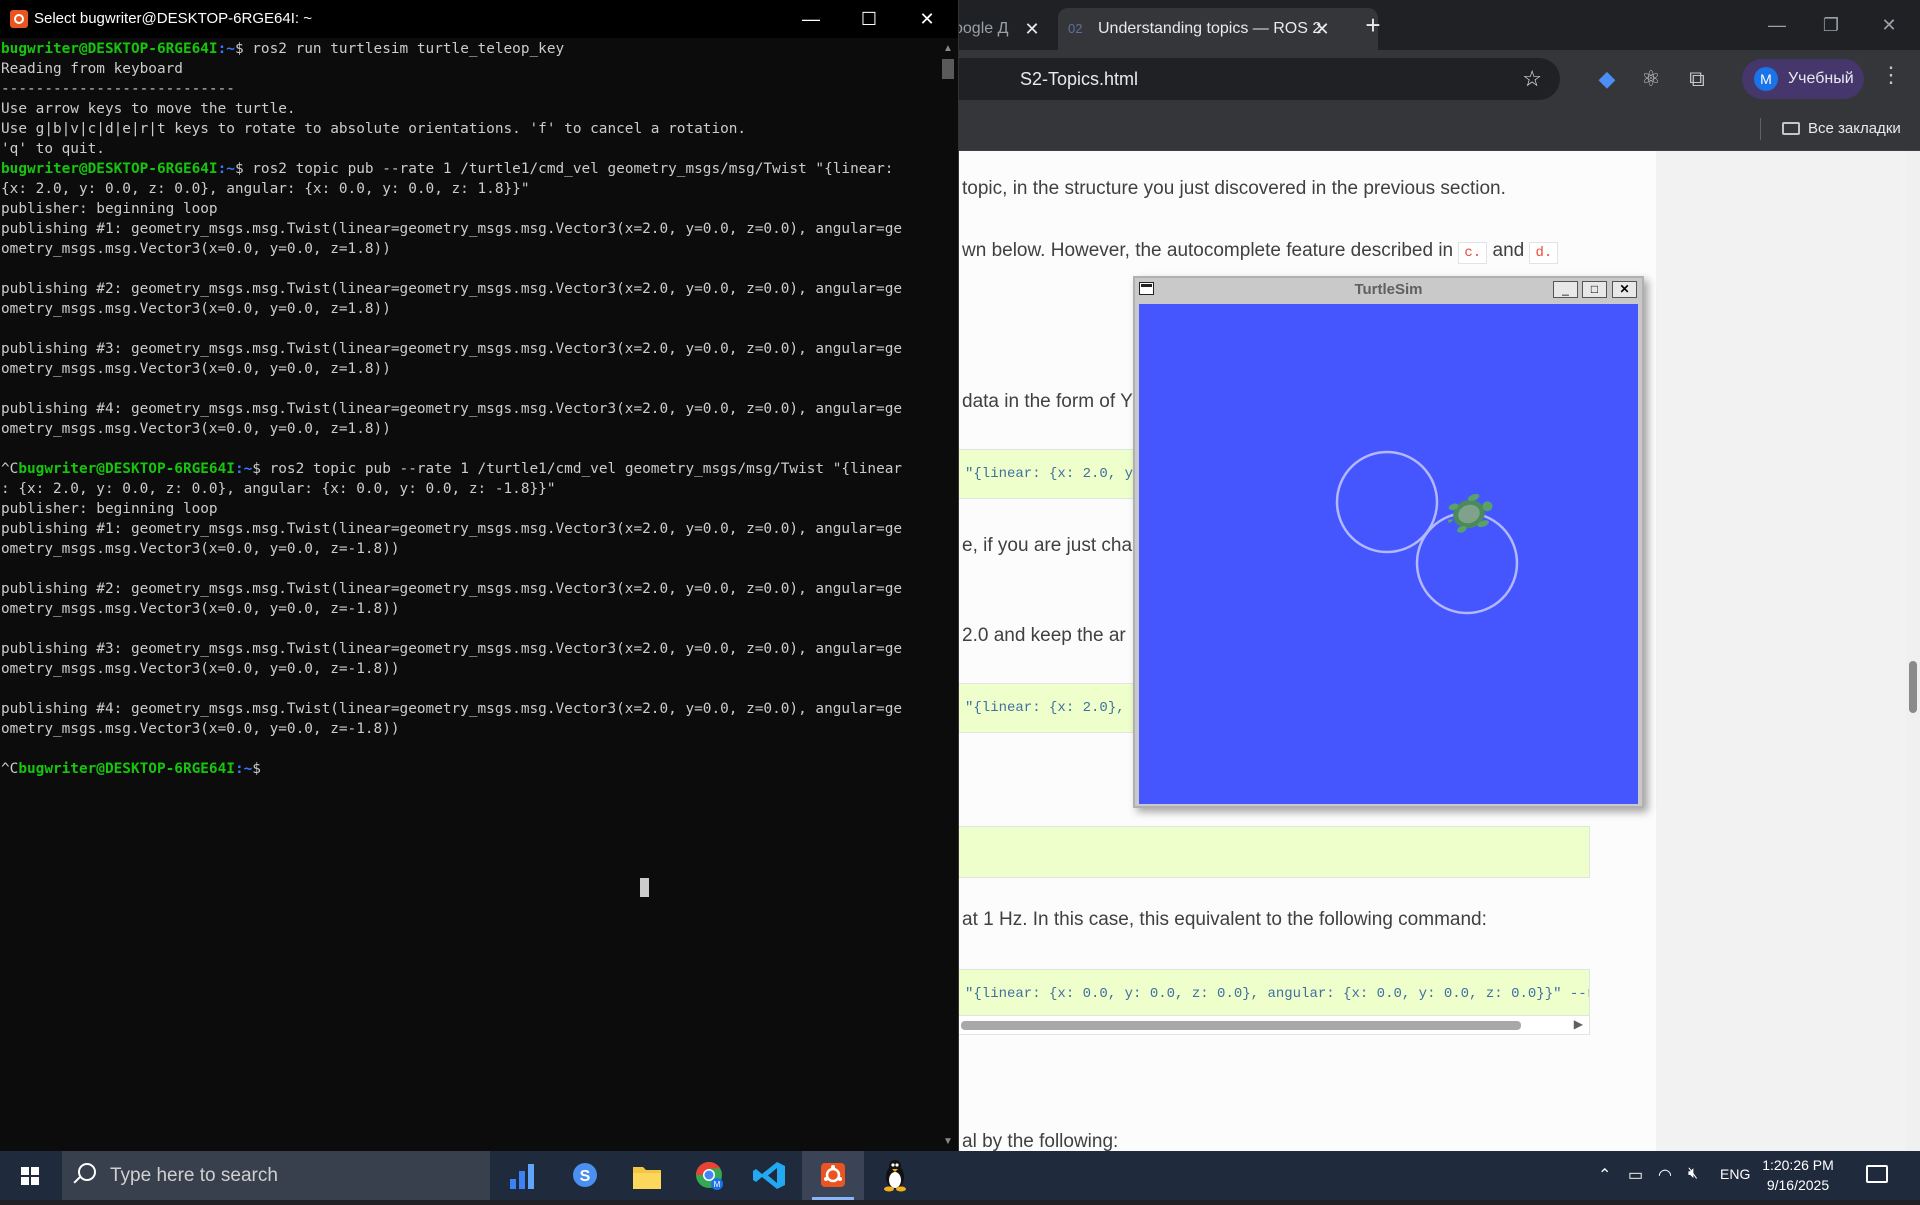 This screenshot has height=1205, width=1920. Describe the element at coordinates (1735, 1174) in the screenshot. I see `language-indicator: ENG` at that location.